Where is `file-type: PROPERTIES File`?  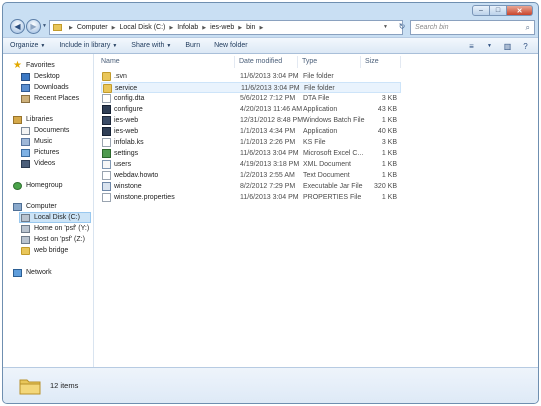 file-type: PROPERTIES File is located at coordinates (332, 197).